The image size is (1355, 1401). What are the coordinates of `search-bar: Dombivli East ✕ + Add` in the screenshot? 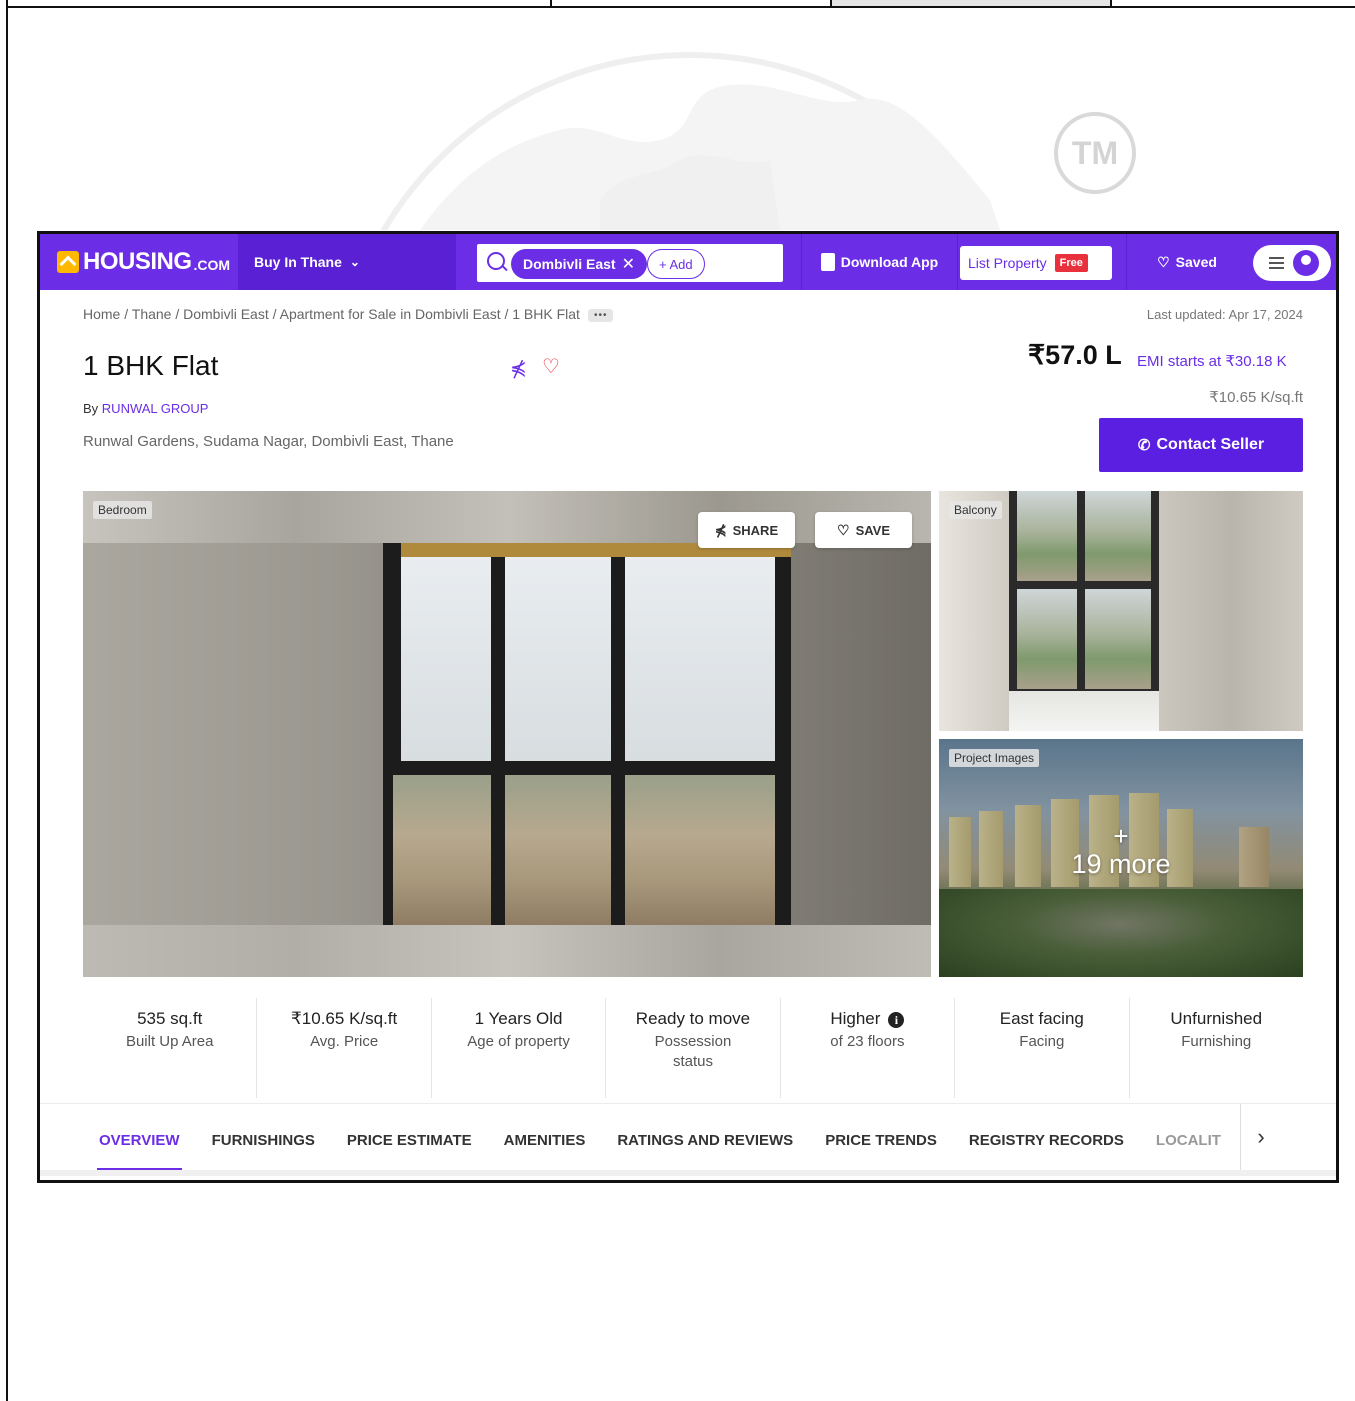 It's located at (630, 263).